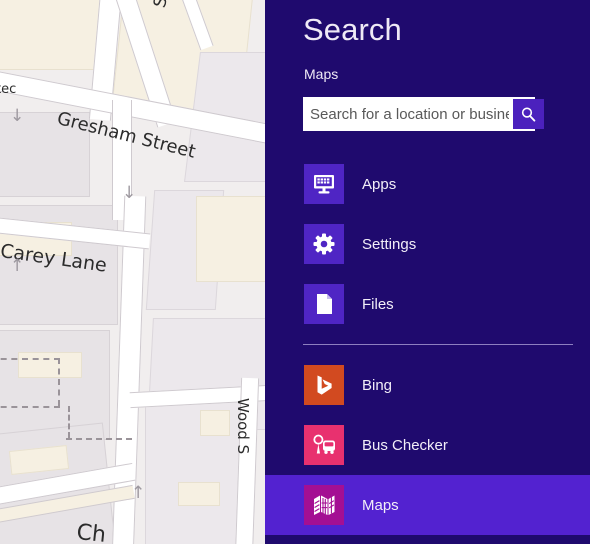  I want to click on map-street-label: Wood S, so click(243, 426).